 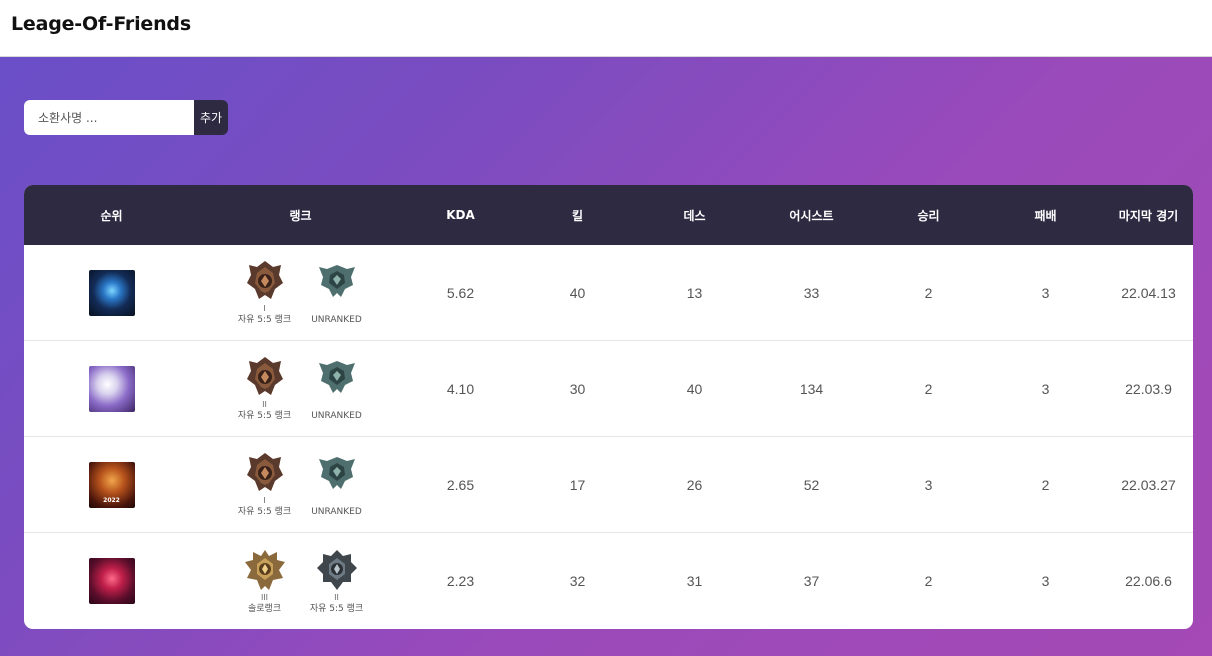 I want to click on loss-value: 2, so click(x=1045, y=484).